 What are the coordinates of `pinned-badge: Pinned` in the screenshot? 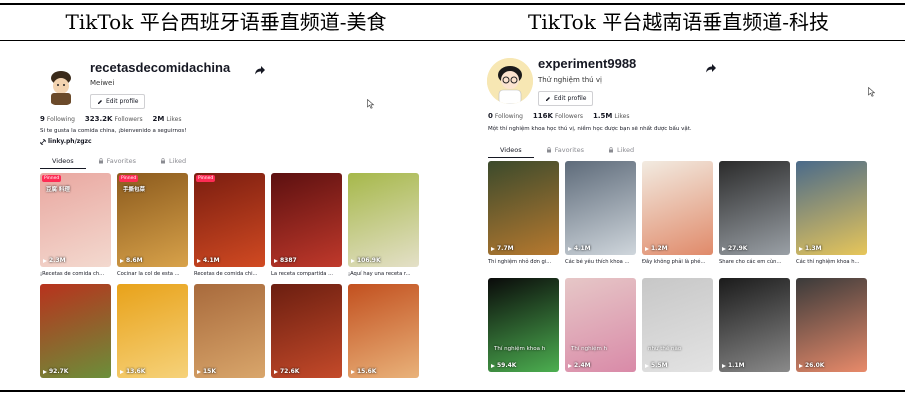 It's located at (52, 178).